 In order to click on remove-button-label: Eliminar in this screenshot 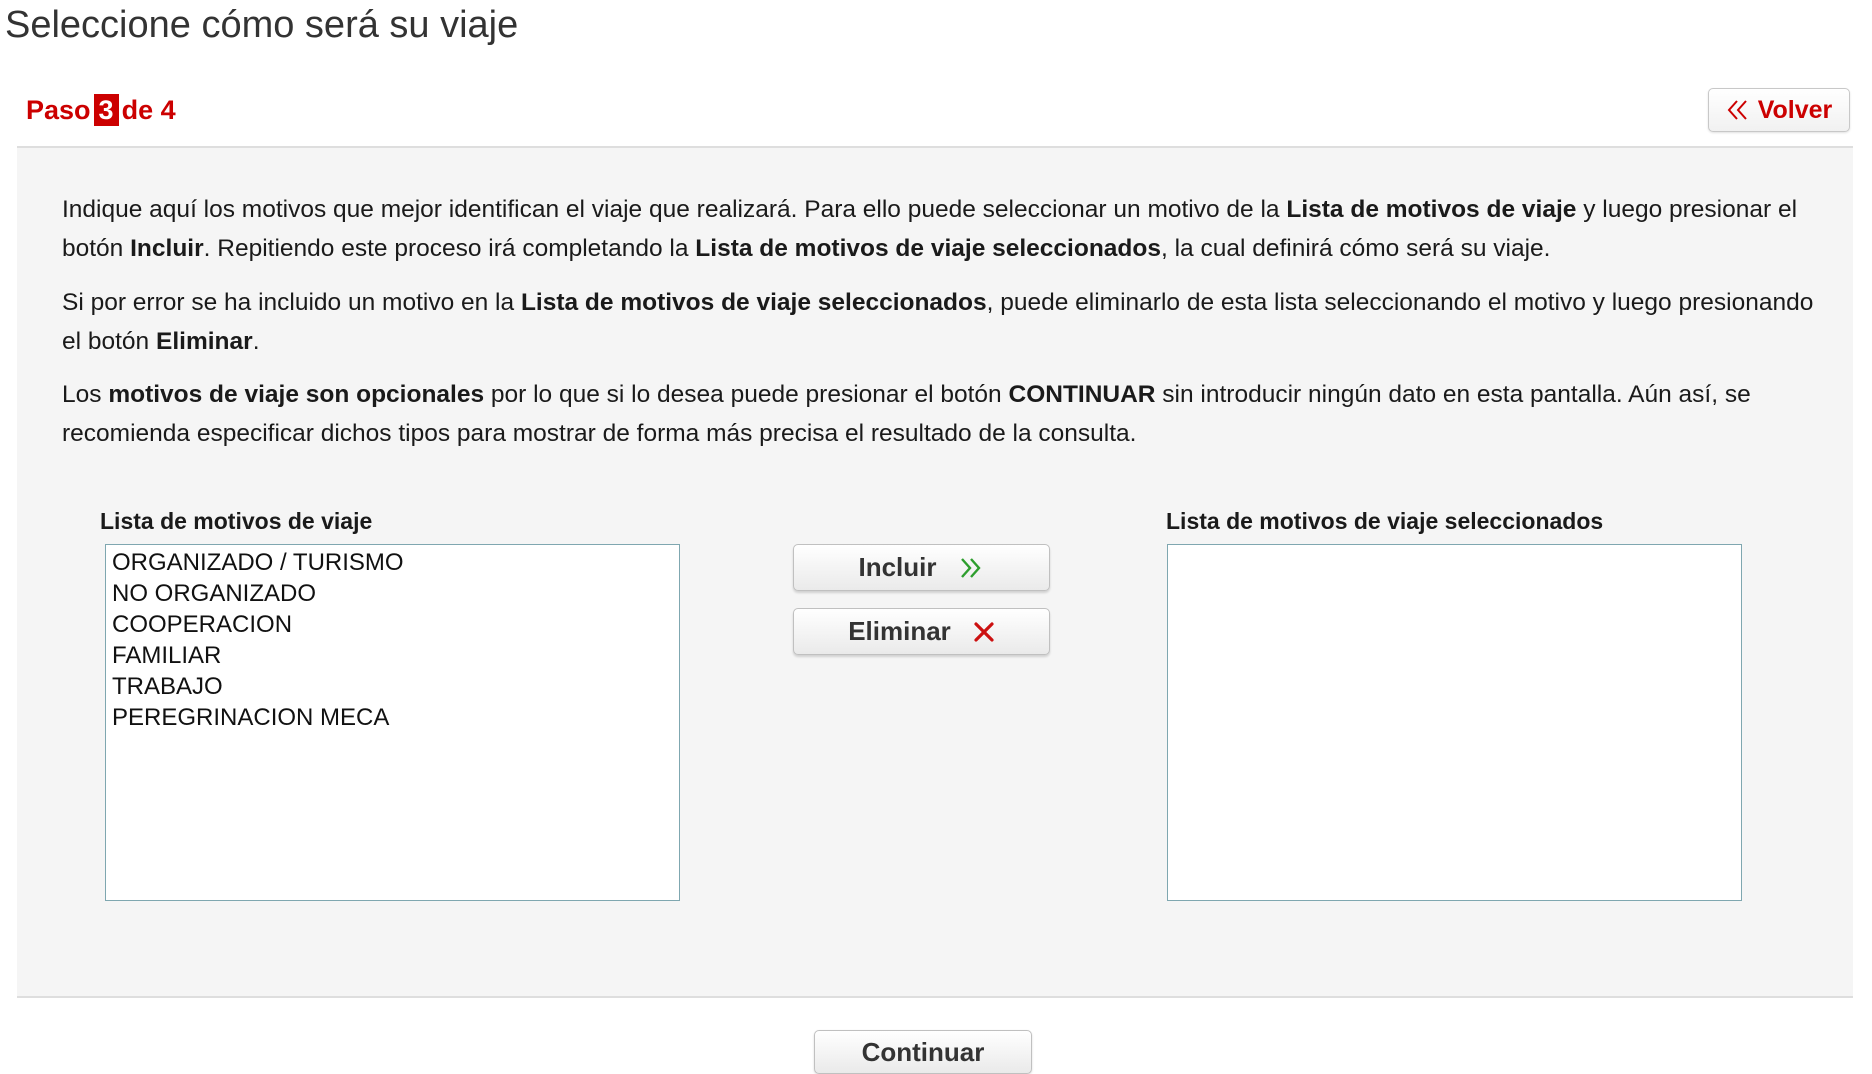, I will do `click(899, 631)`.